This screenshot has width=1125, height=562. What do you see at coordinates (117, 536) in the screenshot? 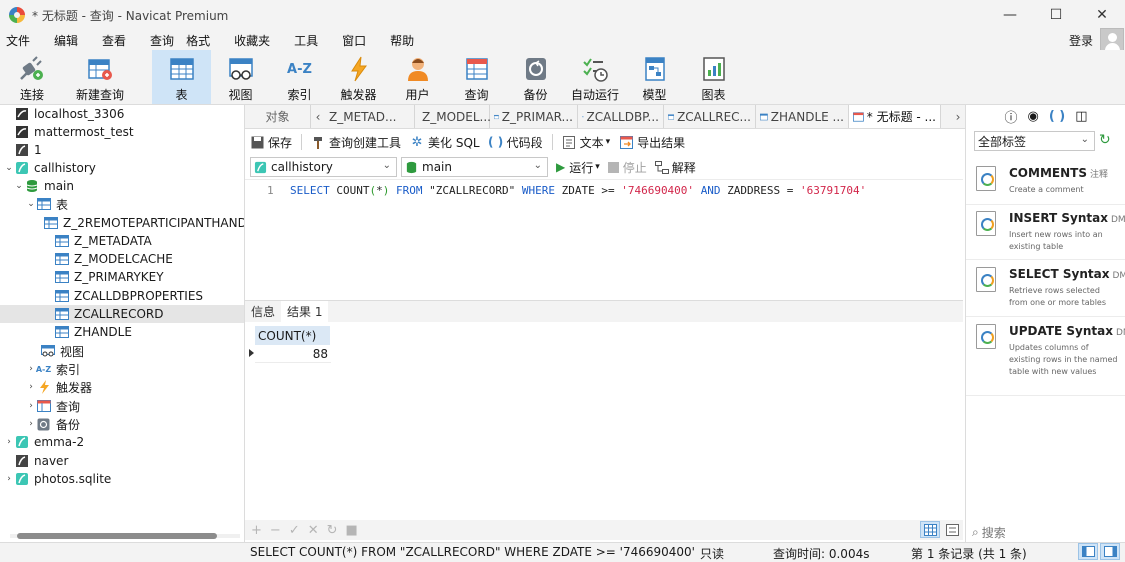
I see `scrollbar-thumb` at bounding box center [117, 536].